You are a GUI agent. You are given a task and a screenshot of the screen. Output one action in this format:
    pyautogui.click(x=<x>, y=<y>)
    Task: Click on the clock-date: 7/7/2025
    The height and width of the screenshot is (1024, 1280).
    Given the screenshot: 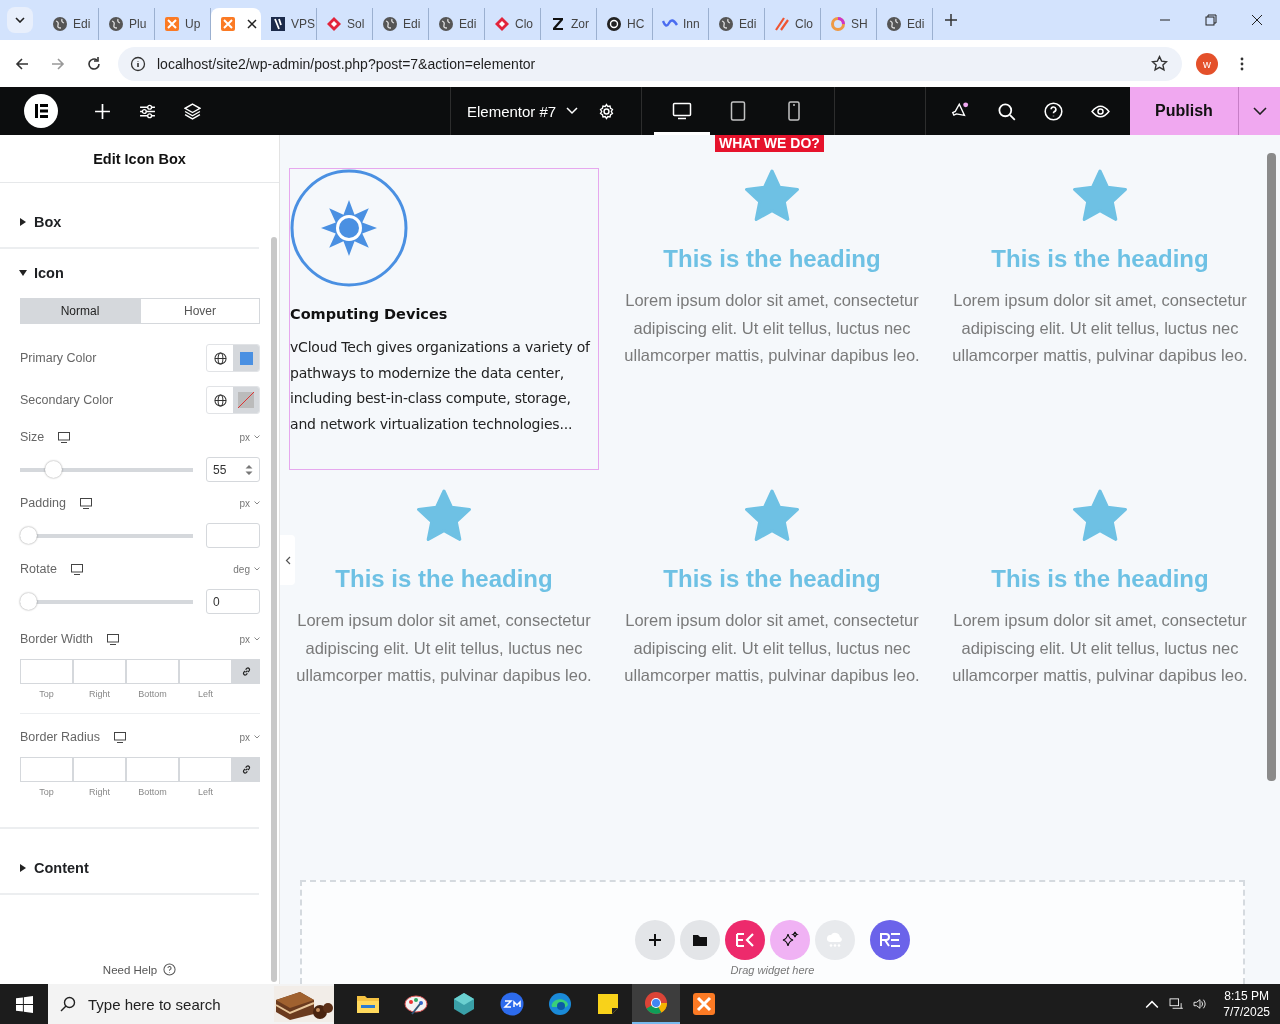 What is the action you would take?
    pyautogui.click(x=1246, y=1012)
    